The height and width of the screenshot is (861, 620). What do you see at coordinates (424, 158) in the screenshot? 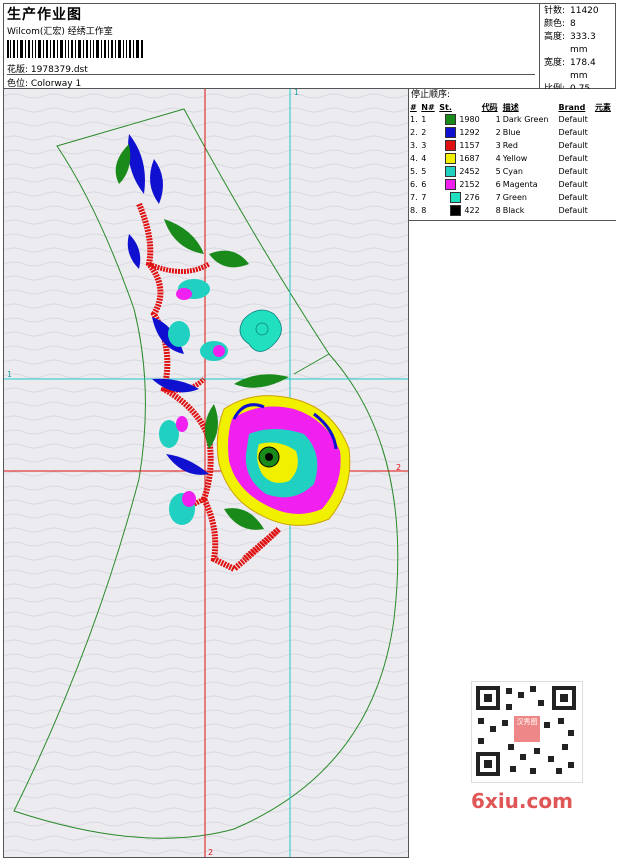
I see `cell-needle: 4` at bounding box center [424, 158].